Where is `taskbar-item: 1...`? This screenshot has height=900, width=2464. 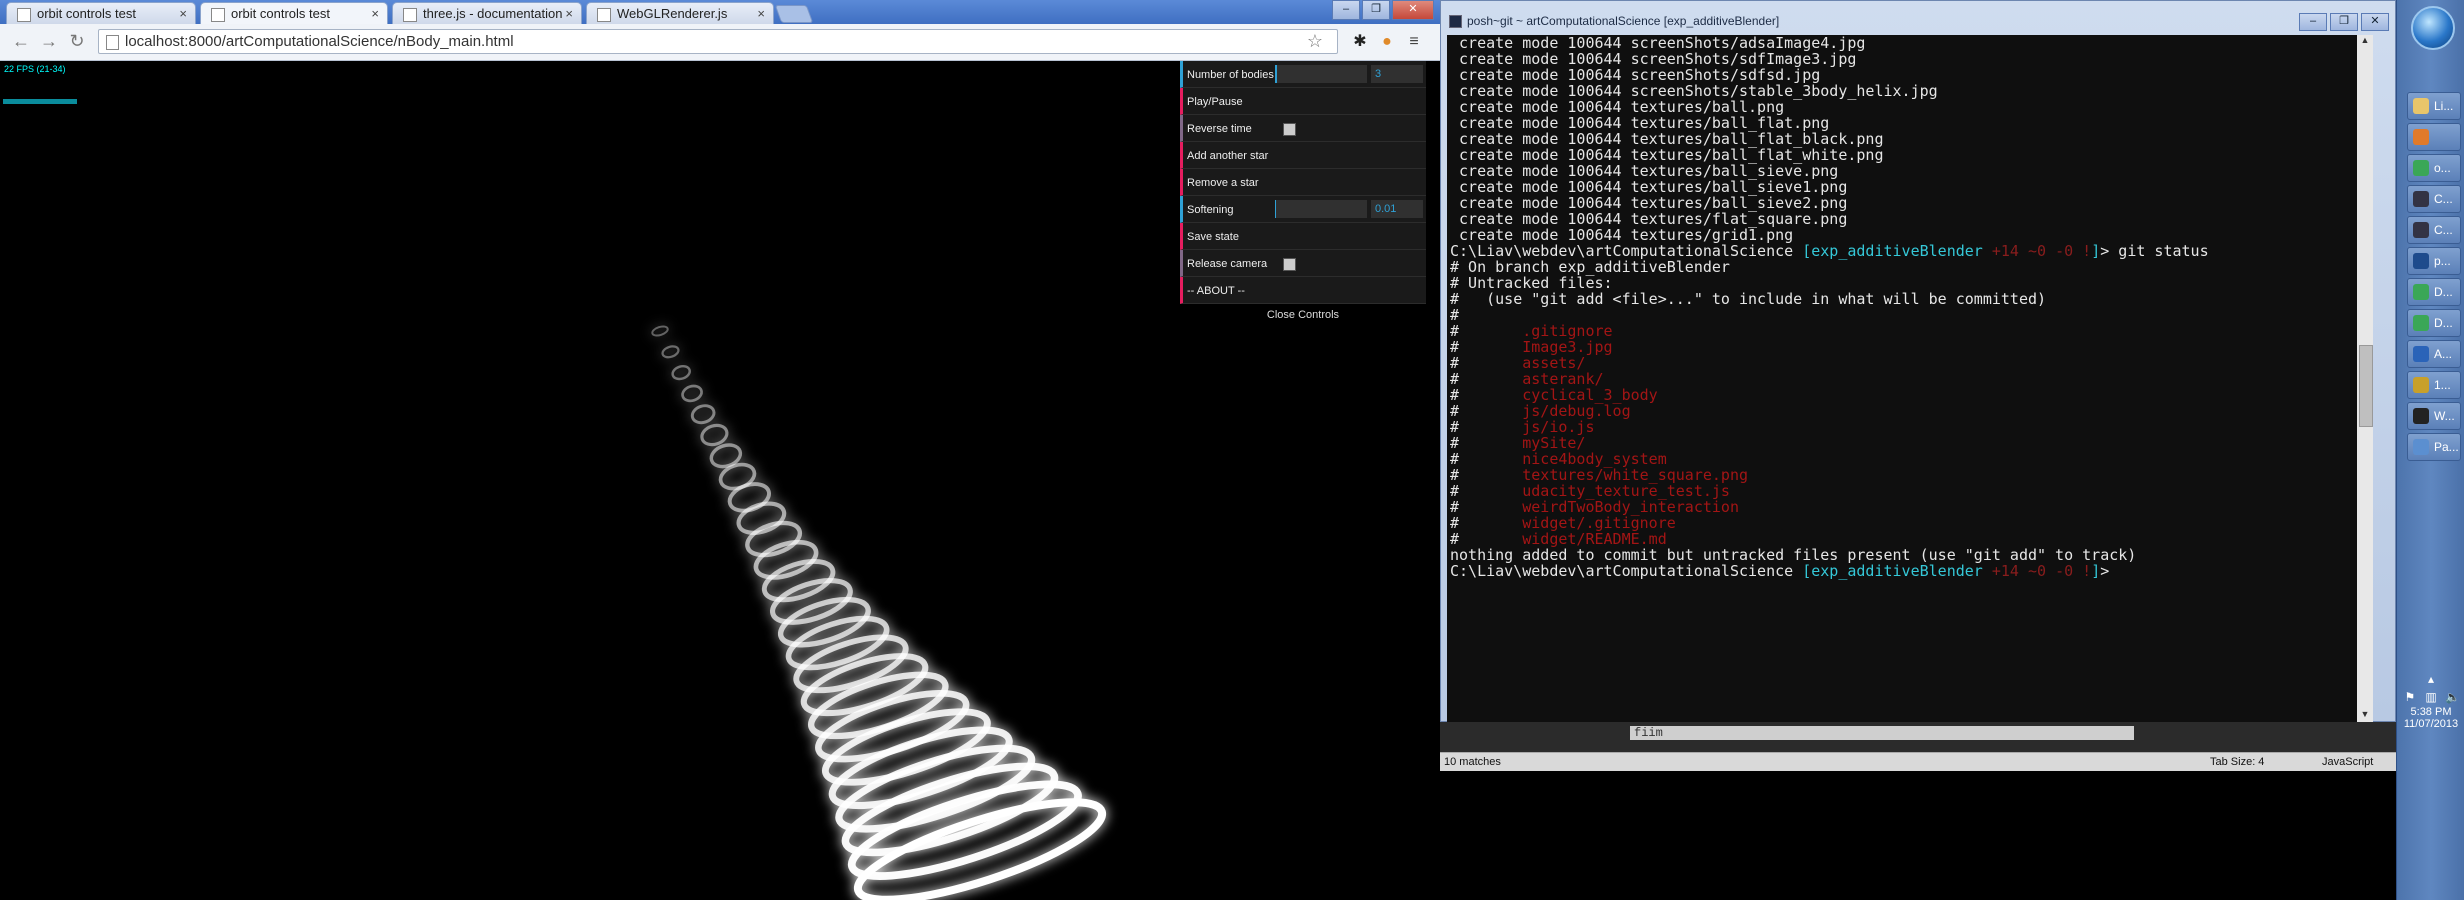 taskbar-item: 1... is located at coordinates (2434, 385).